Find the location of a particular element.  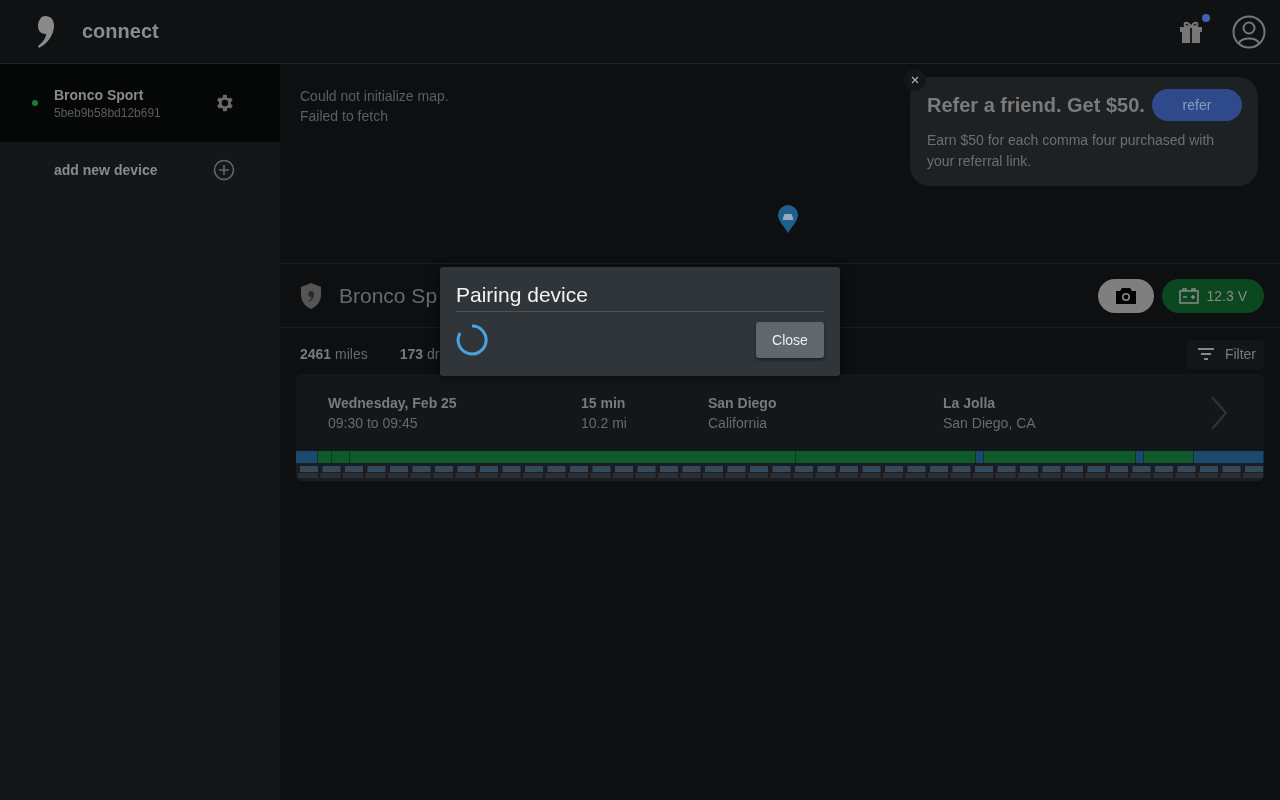

device-id: 5beb9b58bd12b691 is located at coordinates (108, 112).